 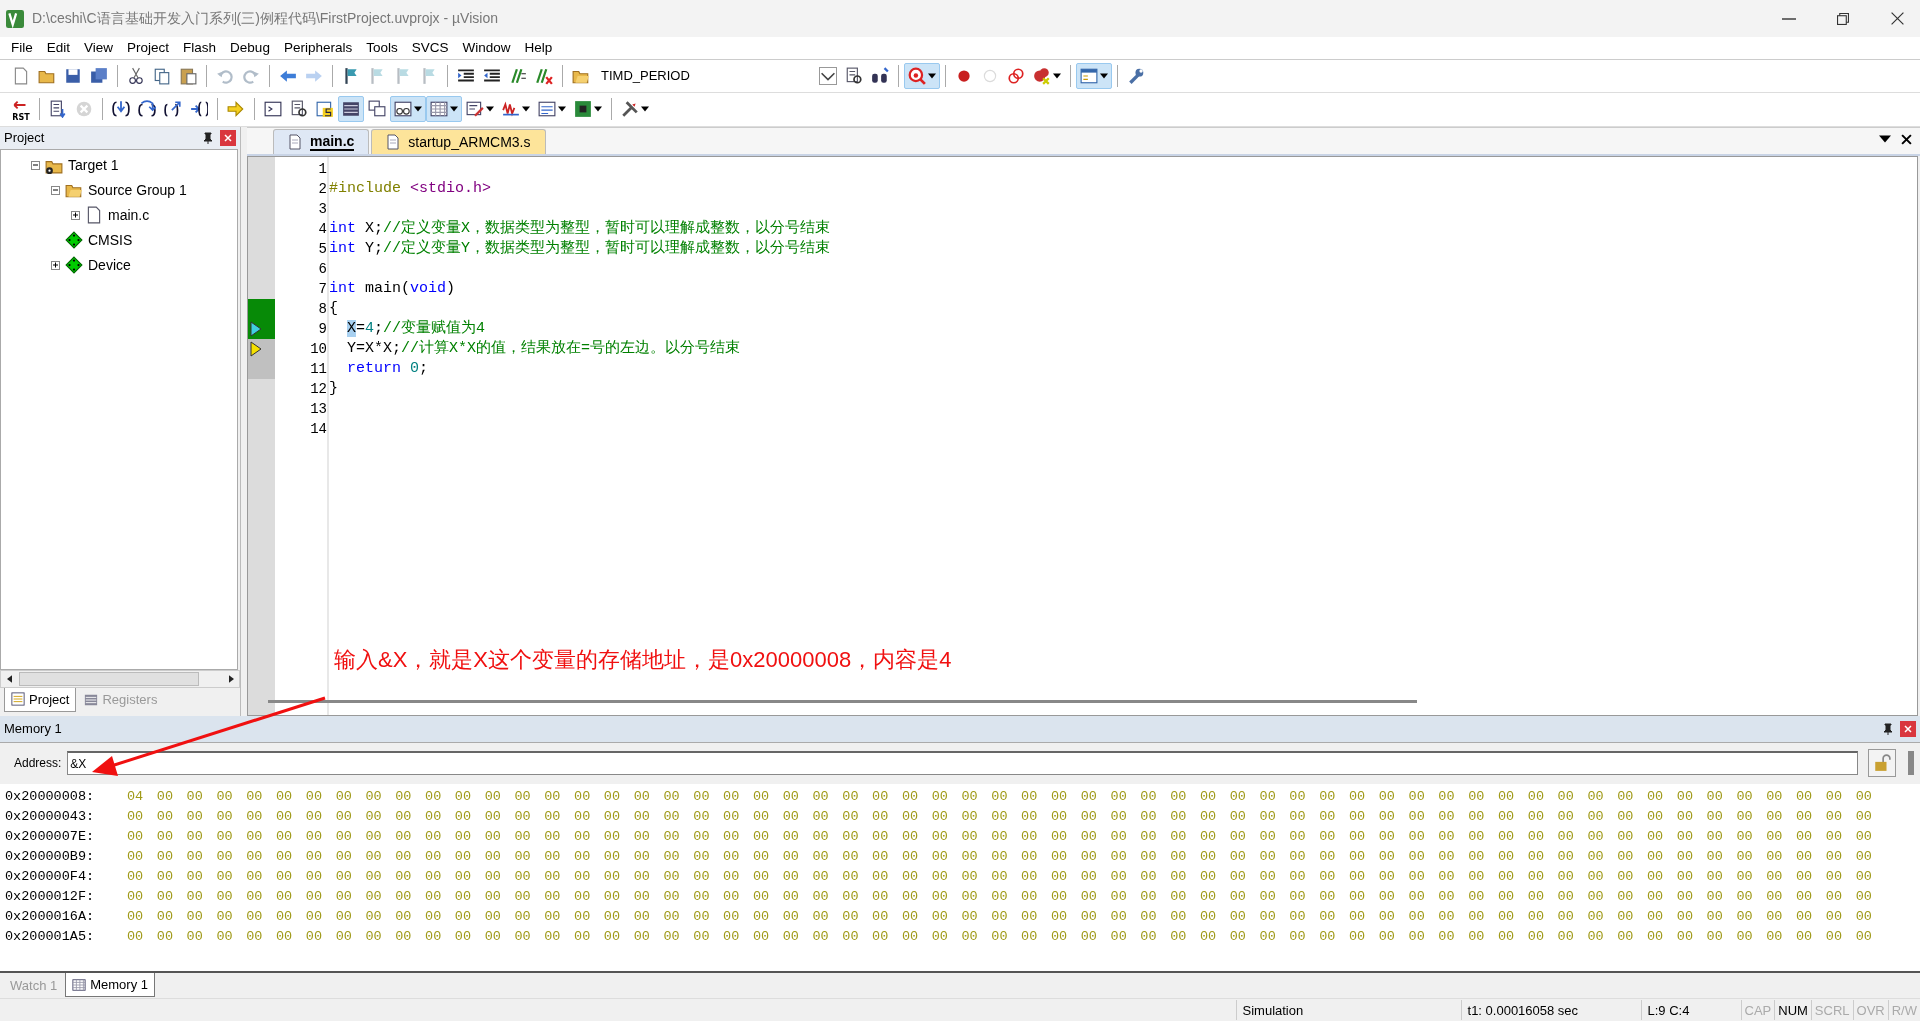 What do you see at coordinates (1136, 75) in the screenshot?
I see `wrench-icon` at bounding box center [1136, 75].